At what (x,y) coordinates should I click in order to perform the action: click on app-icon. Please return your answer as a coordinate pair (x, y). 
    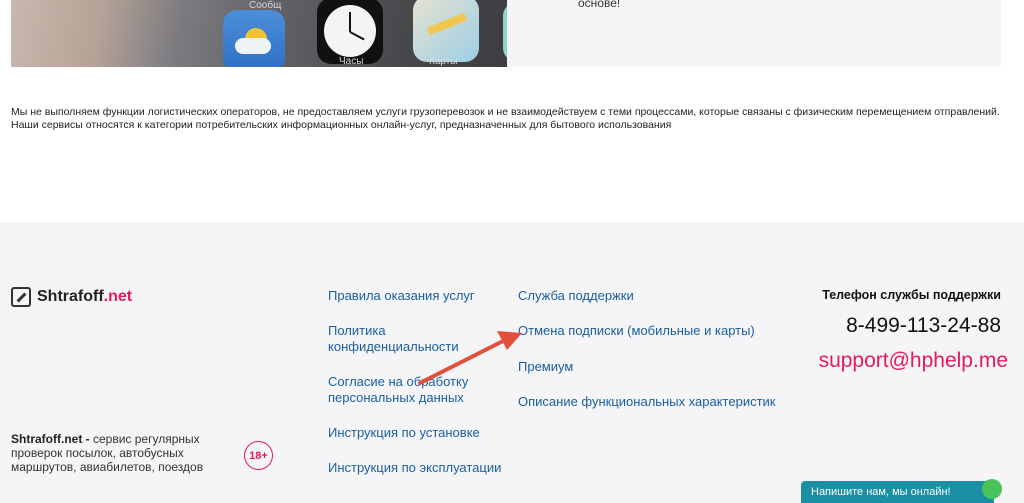
    Looking at the image, I should click on (505, 32).